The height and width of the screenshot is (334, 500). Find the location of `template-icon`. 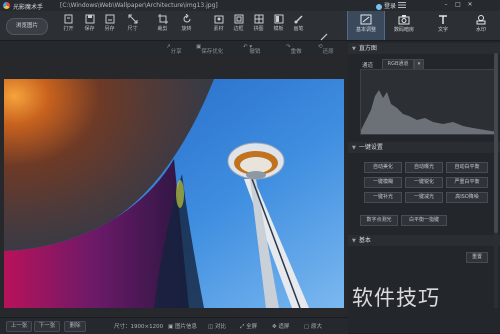

template-icon is located at coordinates (278, 19).